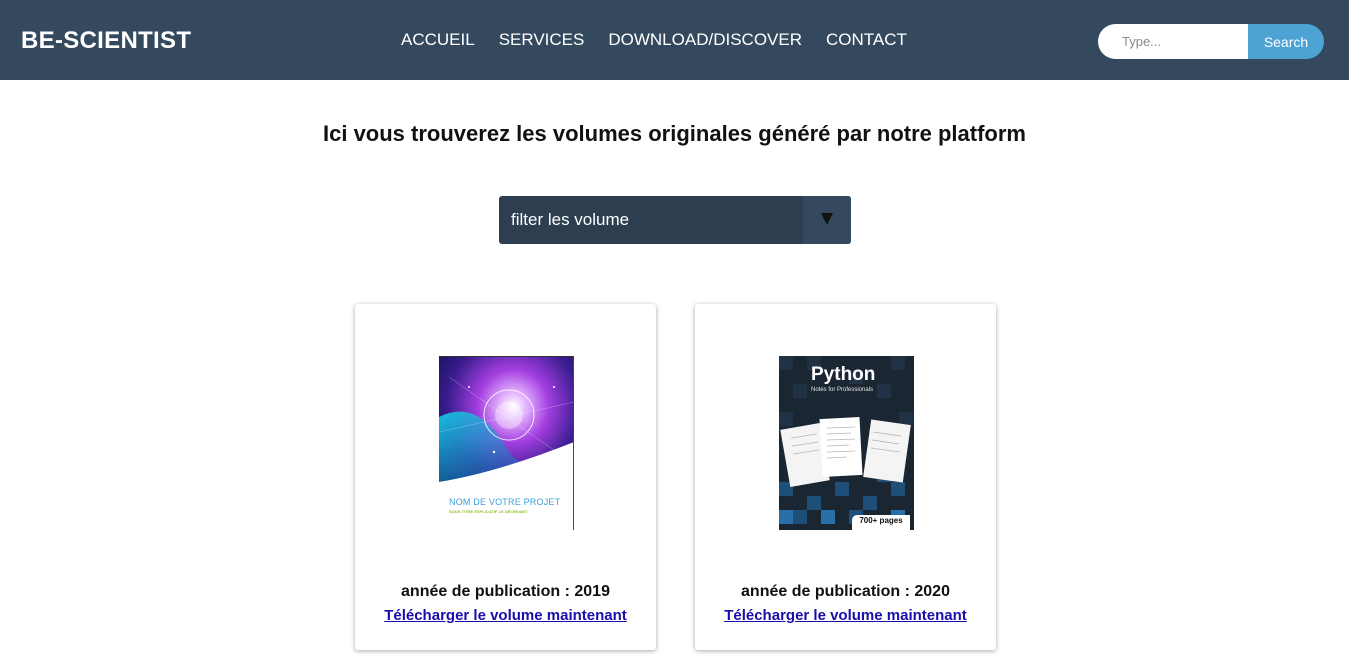 The image size is (1349, 664). I want to click on nav-link-accueil: ACCUEIL, so click(438, 40).